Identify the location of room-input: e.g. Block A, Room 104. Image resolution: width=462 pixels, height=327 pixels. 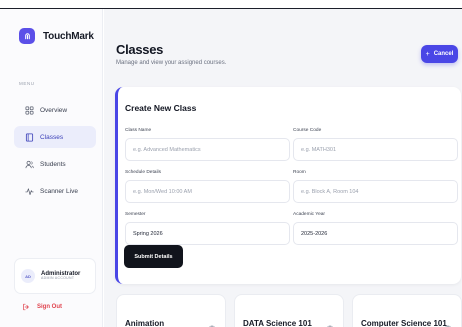
(375, 191).